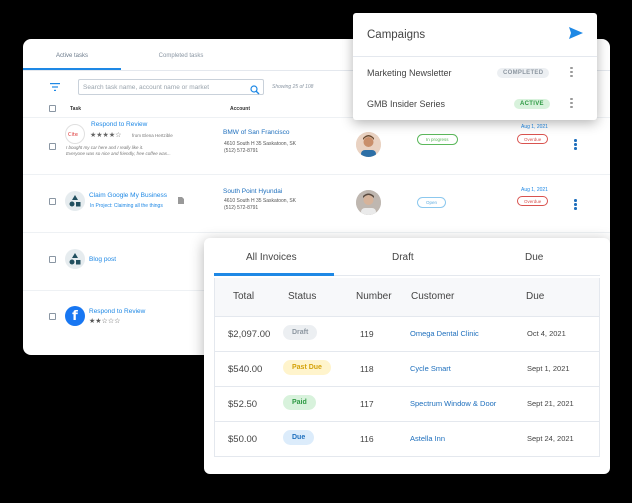 Image resolution: width=632 pixels, height=503 pixels. I want to click on campaign-item: GMB Insider Series ACTIVE, so click(475, 103).